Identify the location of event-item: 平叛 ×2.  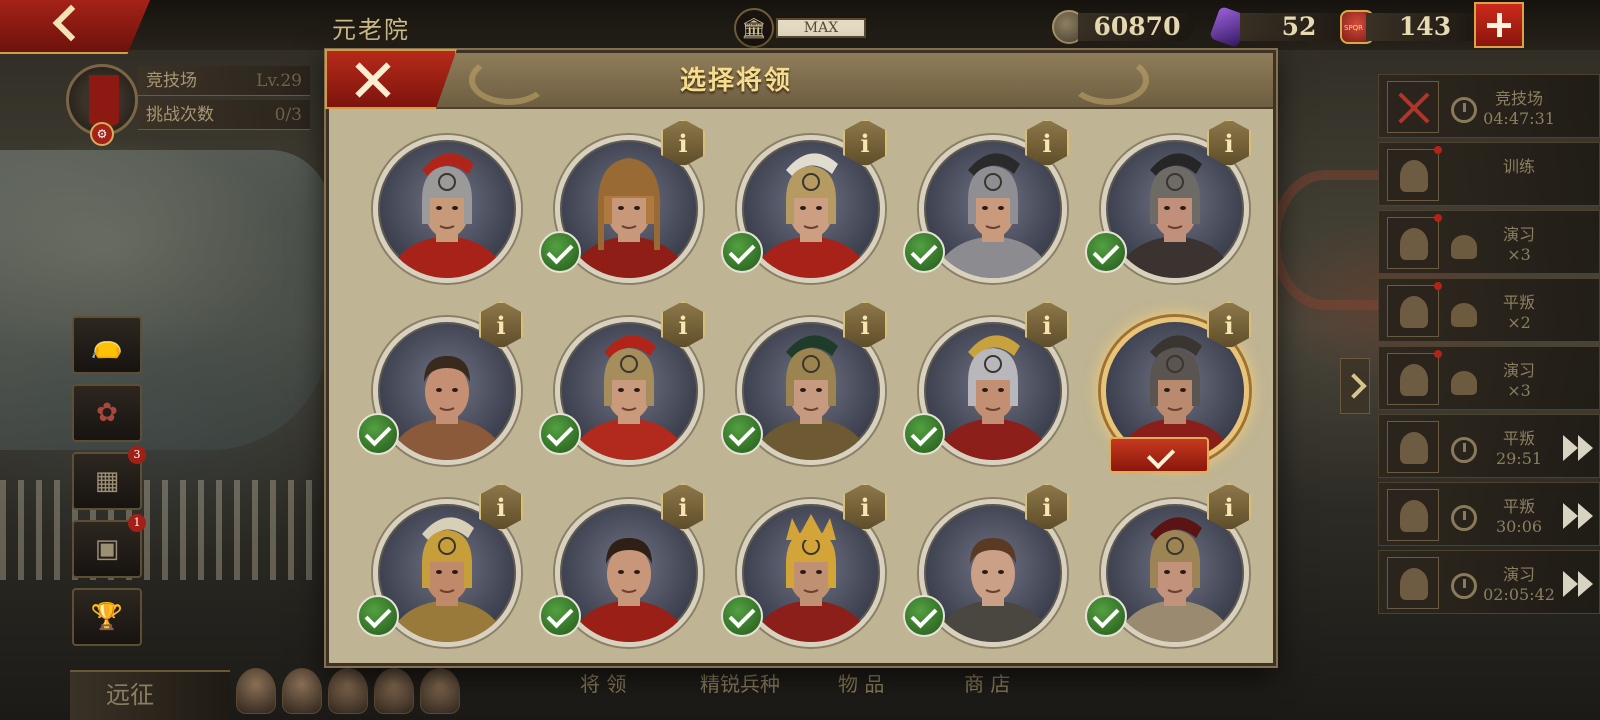
(1489, 310).